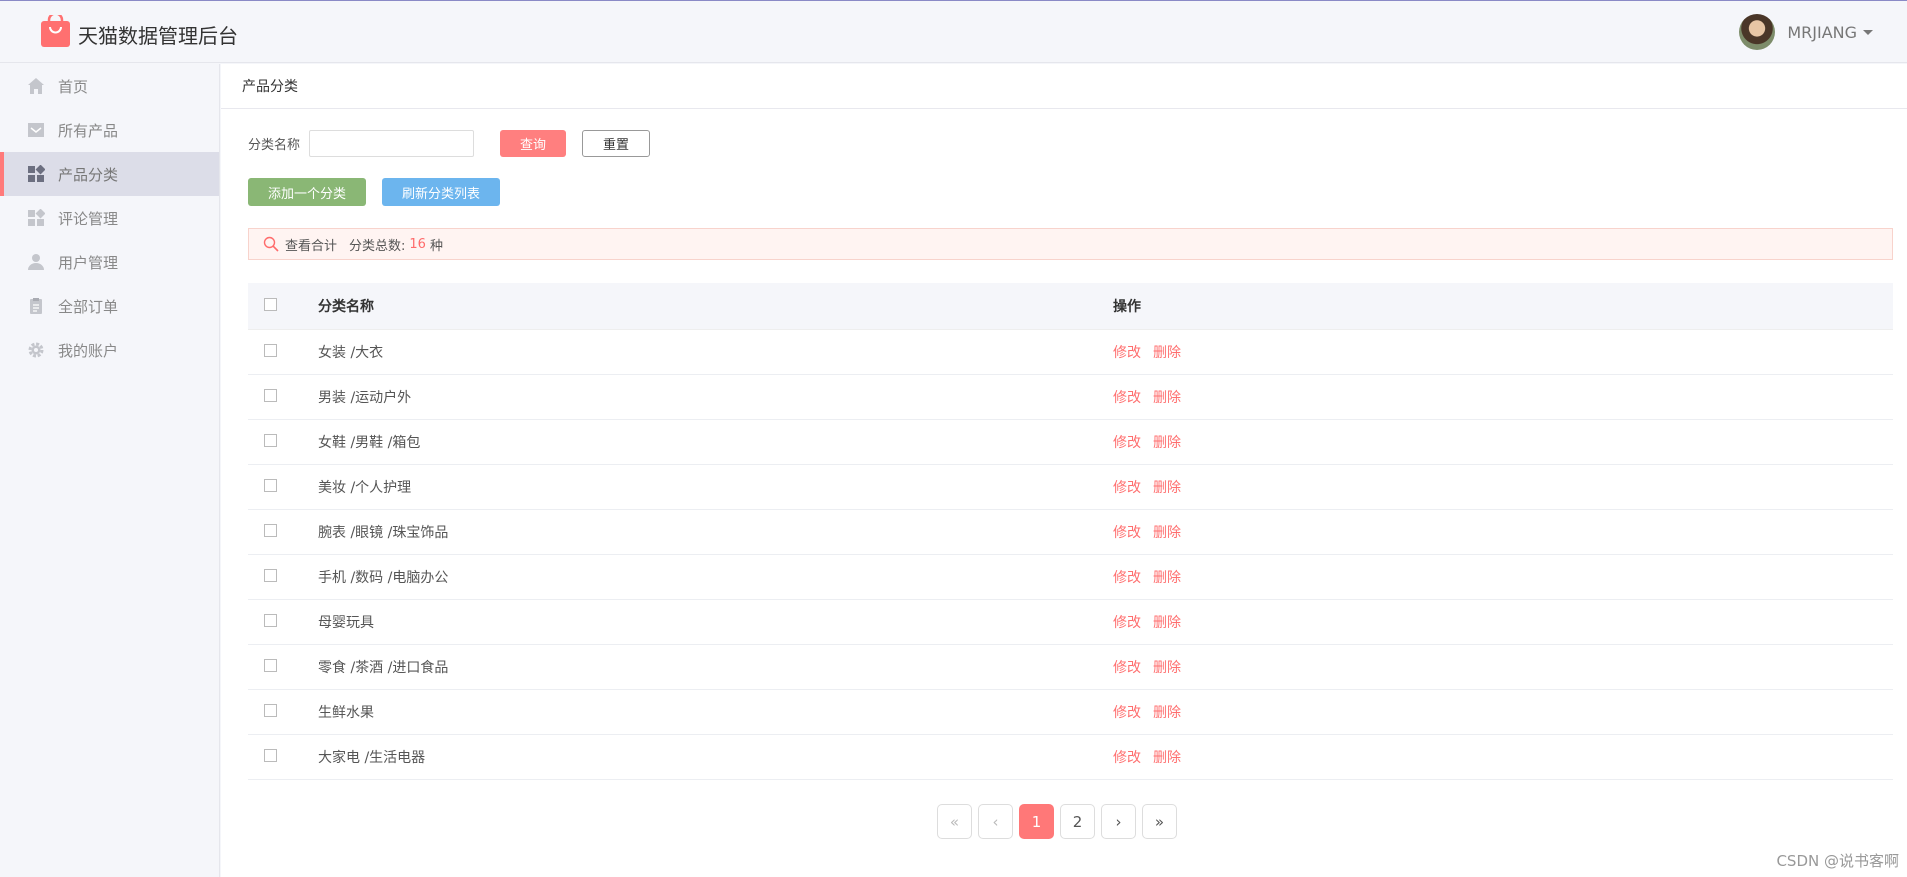  I want to click on sidebar-item-label: 用户管理, so click(88, 262).